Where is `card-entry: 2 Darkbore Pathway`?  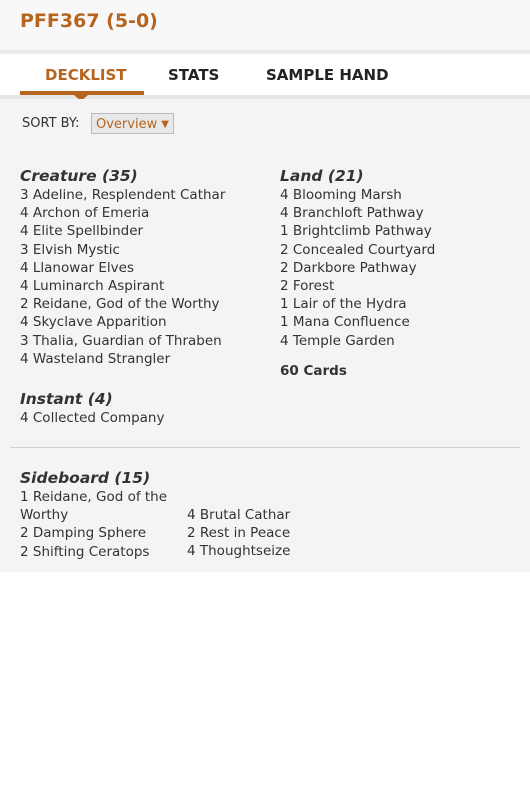
card-entry: 2 Darkbore Pathway is located at coordinates (357, 268).